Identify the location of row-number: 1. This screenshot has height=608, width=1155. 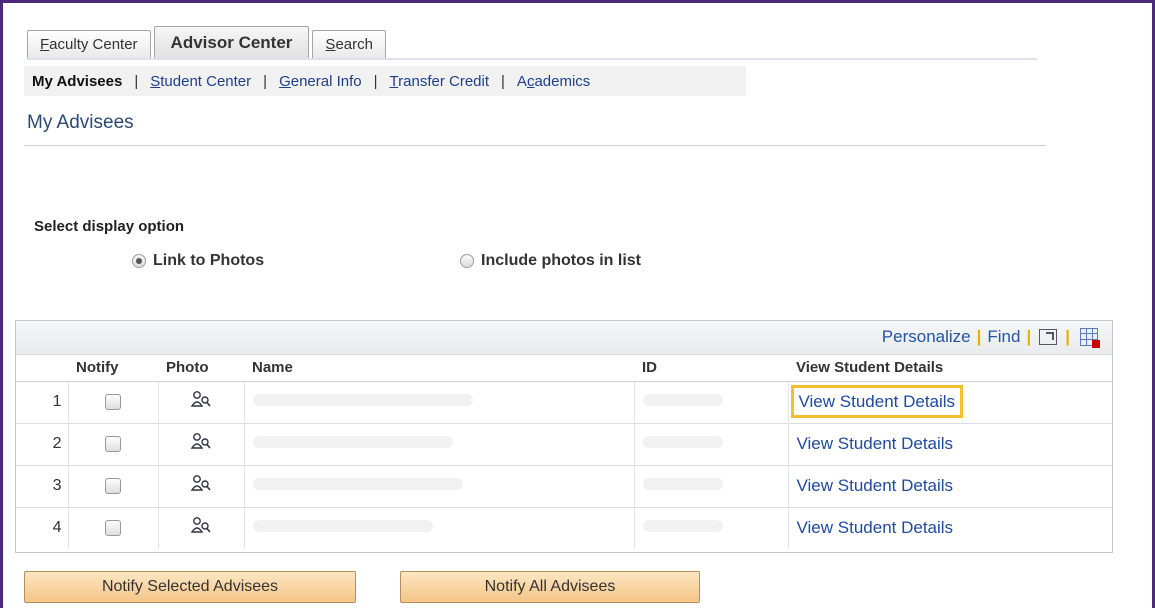
(42, 401).